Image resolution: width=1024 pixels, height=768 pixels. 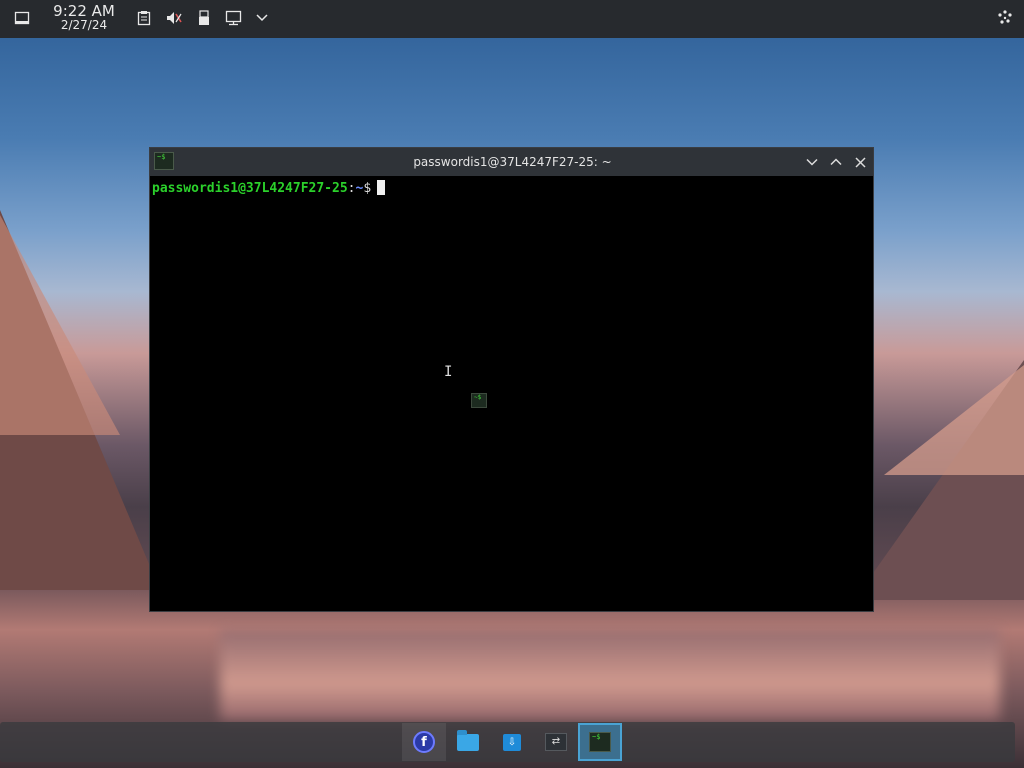 I want to click on fedora-icon: f, so click(x=424, y=742).